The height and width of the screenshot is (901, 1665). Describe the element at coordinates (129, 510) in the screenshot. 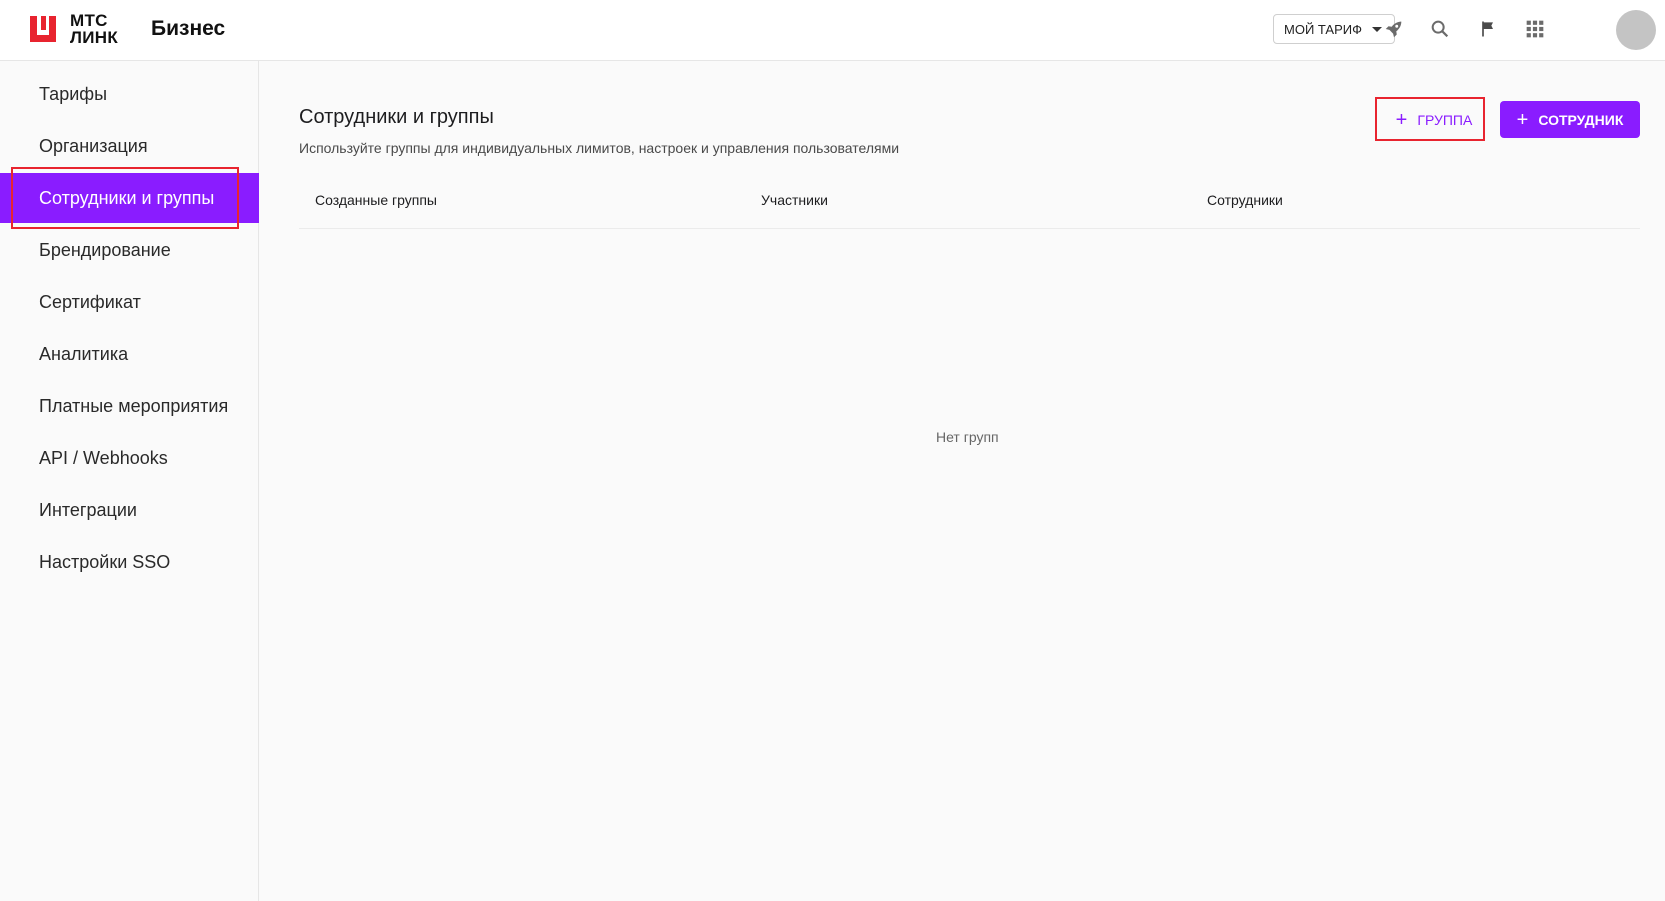

I see `sidebar-item-integrations: Интеграции` at that location.